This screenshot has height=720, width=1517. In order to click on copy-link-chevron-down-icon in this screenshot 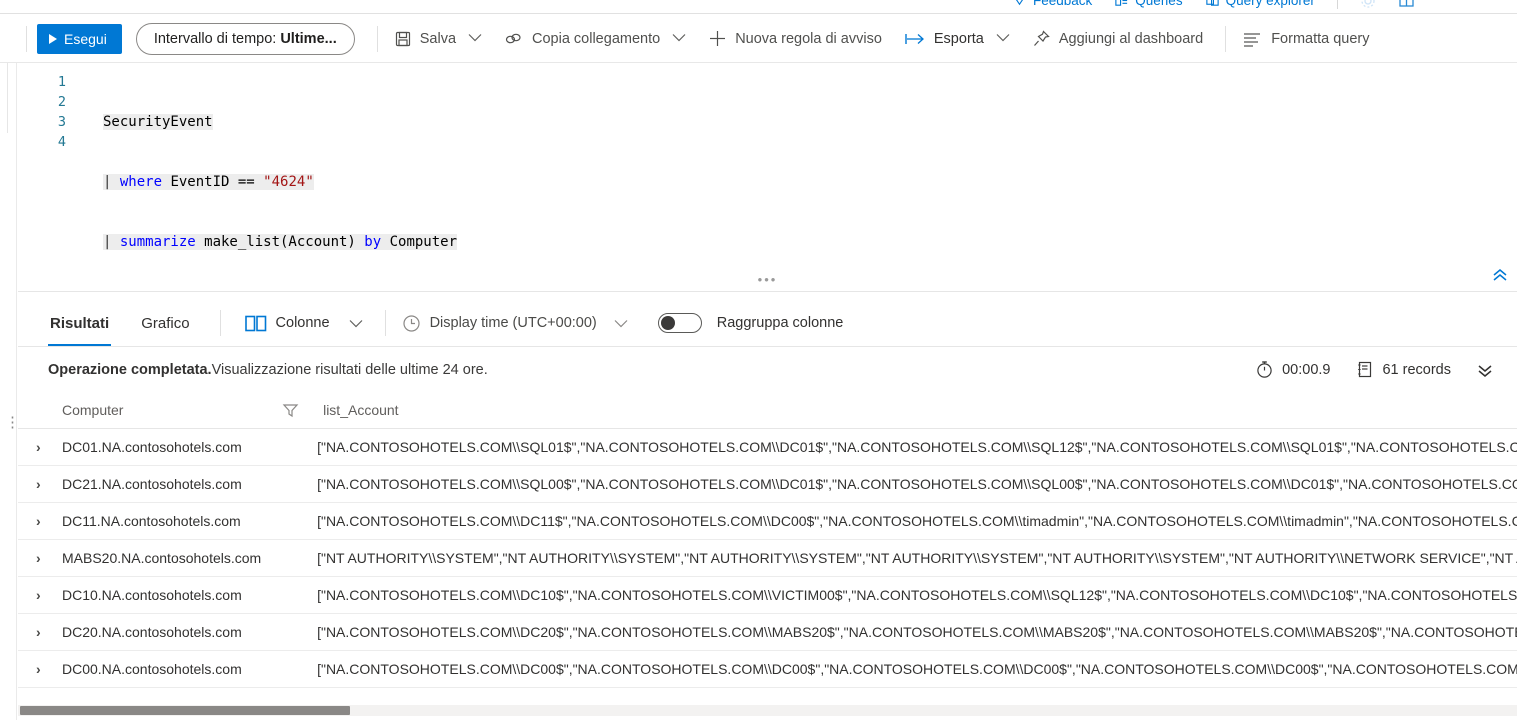, I will do `click(681, 39)`.